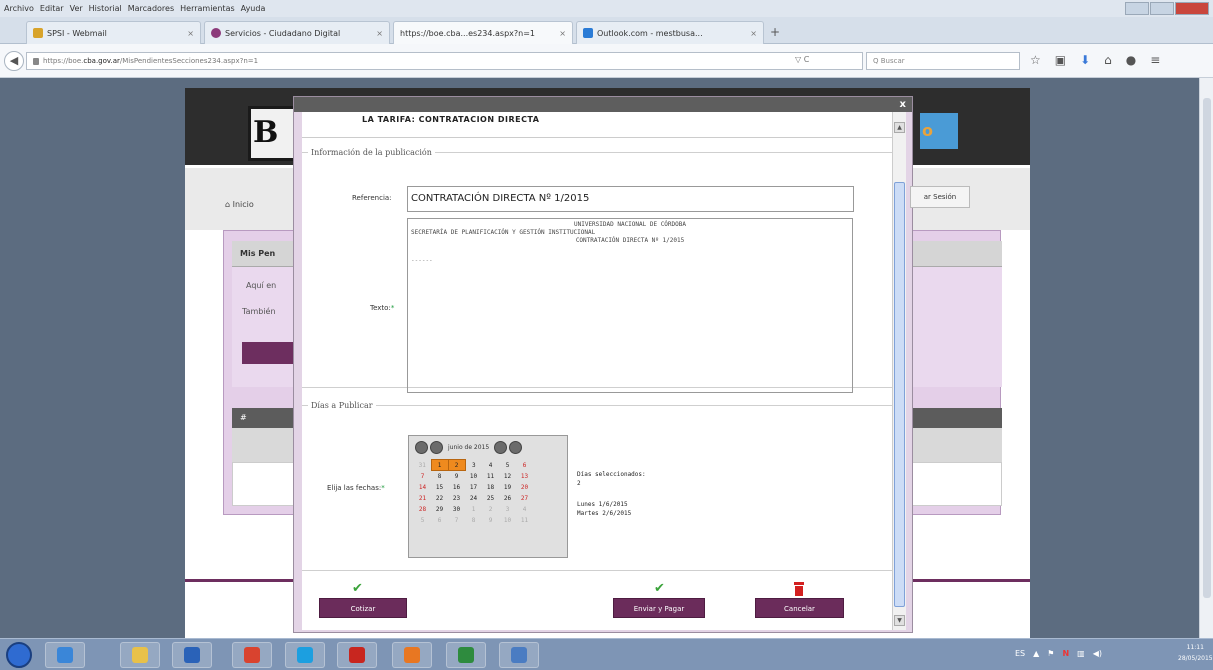 The image size is (1213, 670). What do you see at coordinates (516, 447) in the screenshot?
I see `next-year-icon` at bounding box center [516, 447].